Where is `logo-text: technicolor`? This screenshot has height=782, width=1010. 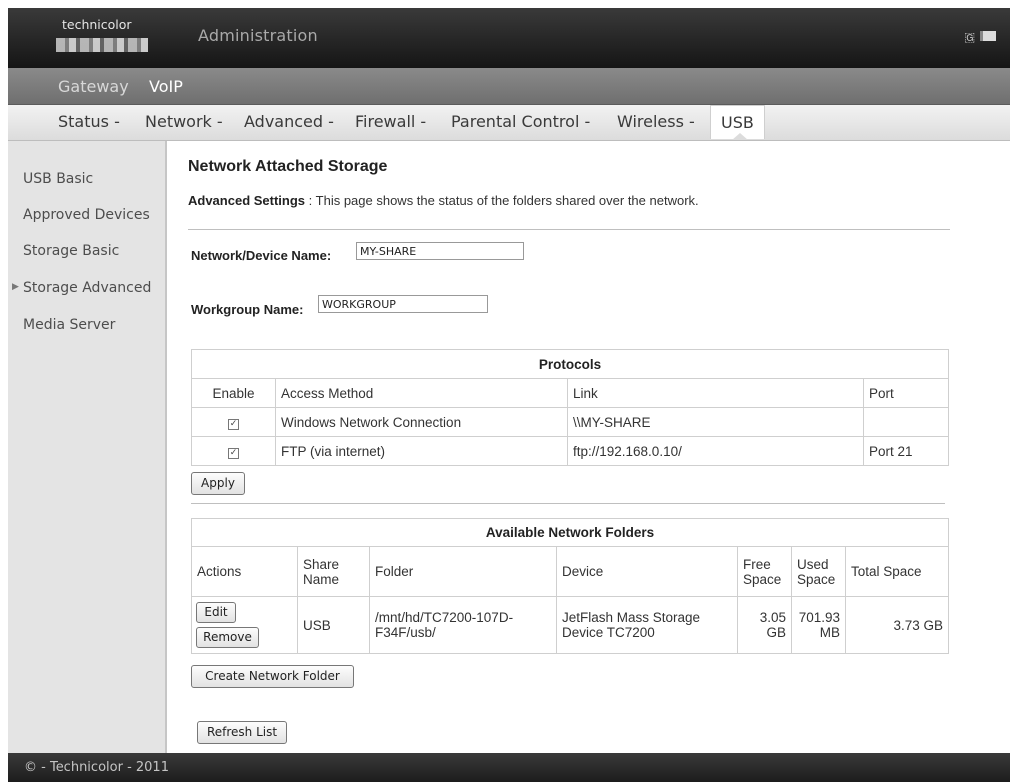
logo-text: technicolor is located at coordinates (97, 24).